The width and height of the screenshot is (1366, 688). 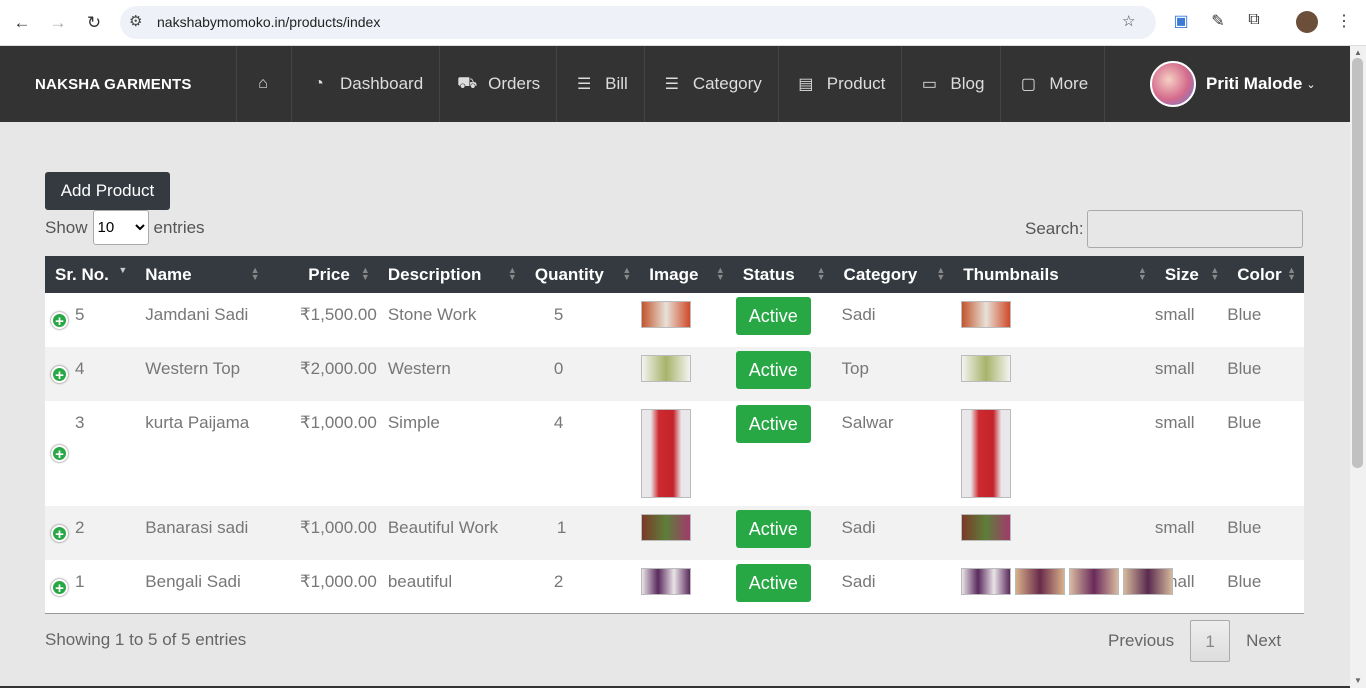 I want to click on menu-item-orders: ⛟ Orders, so click(x=497, y=84).